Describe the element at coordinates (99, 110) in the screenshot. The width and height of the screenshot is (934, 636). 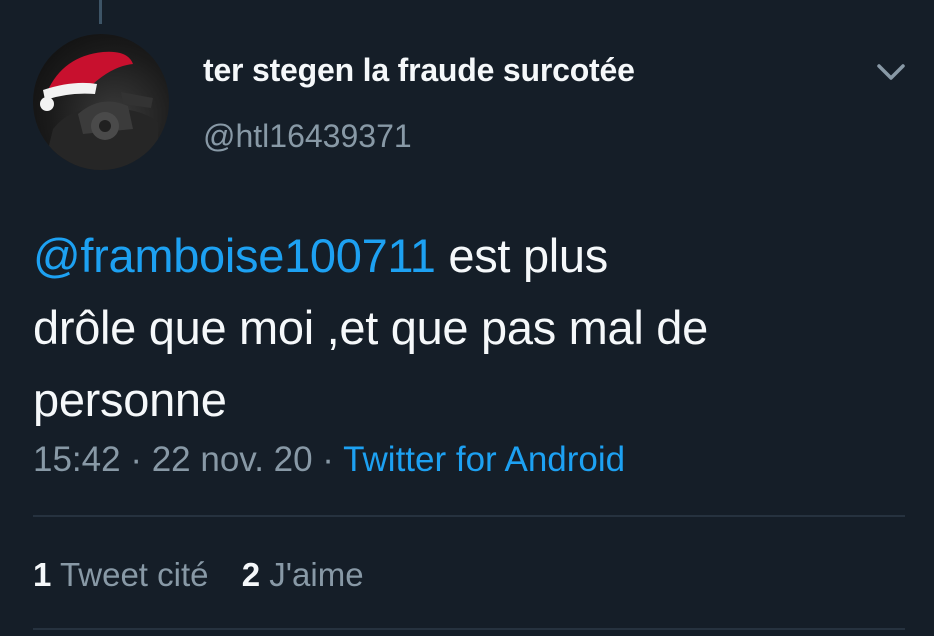
I see `santa-hat-icon` at that location.